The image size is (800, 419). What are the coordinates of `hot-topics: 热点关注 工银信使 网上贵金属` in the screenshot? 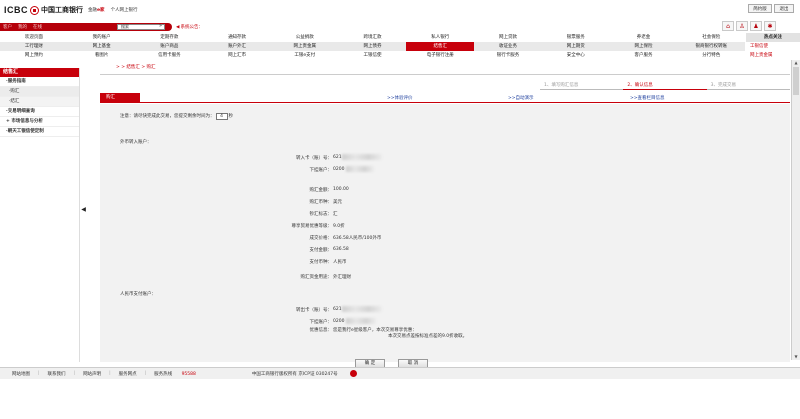 It's located at (773, 46).